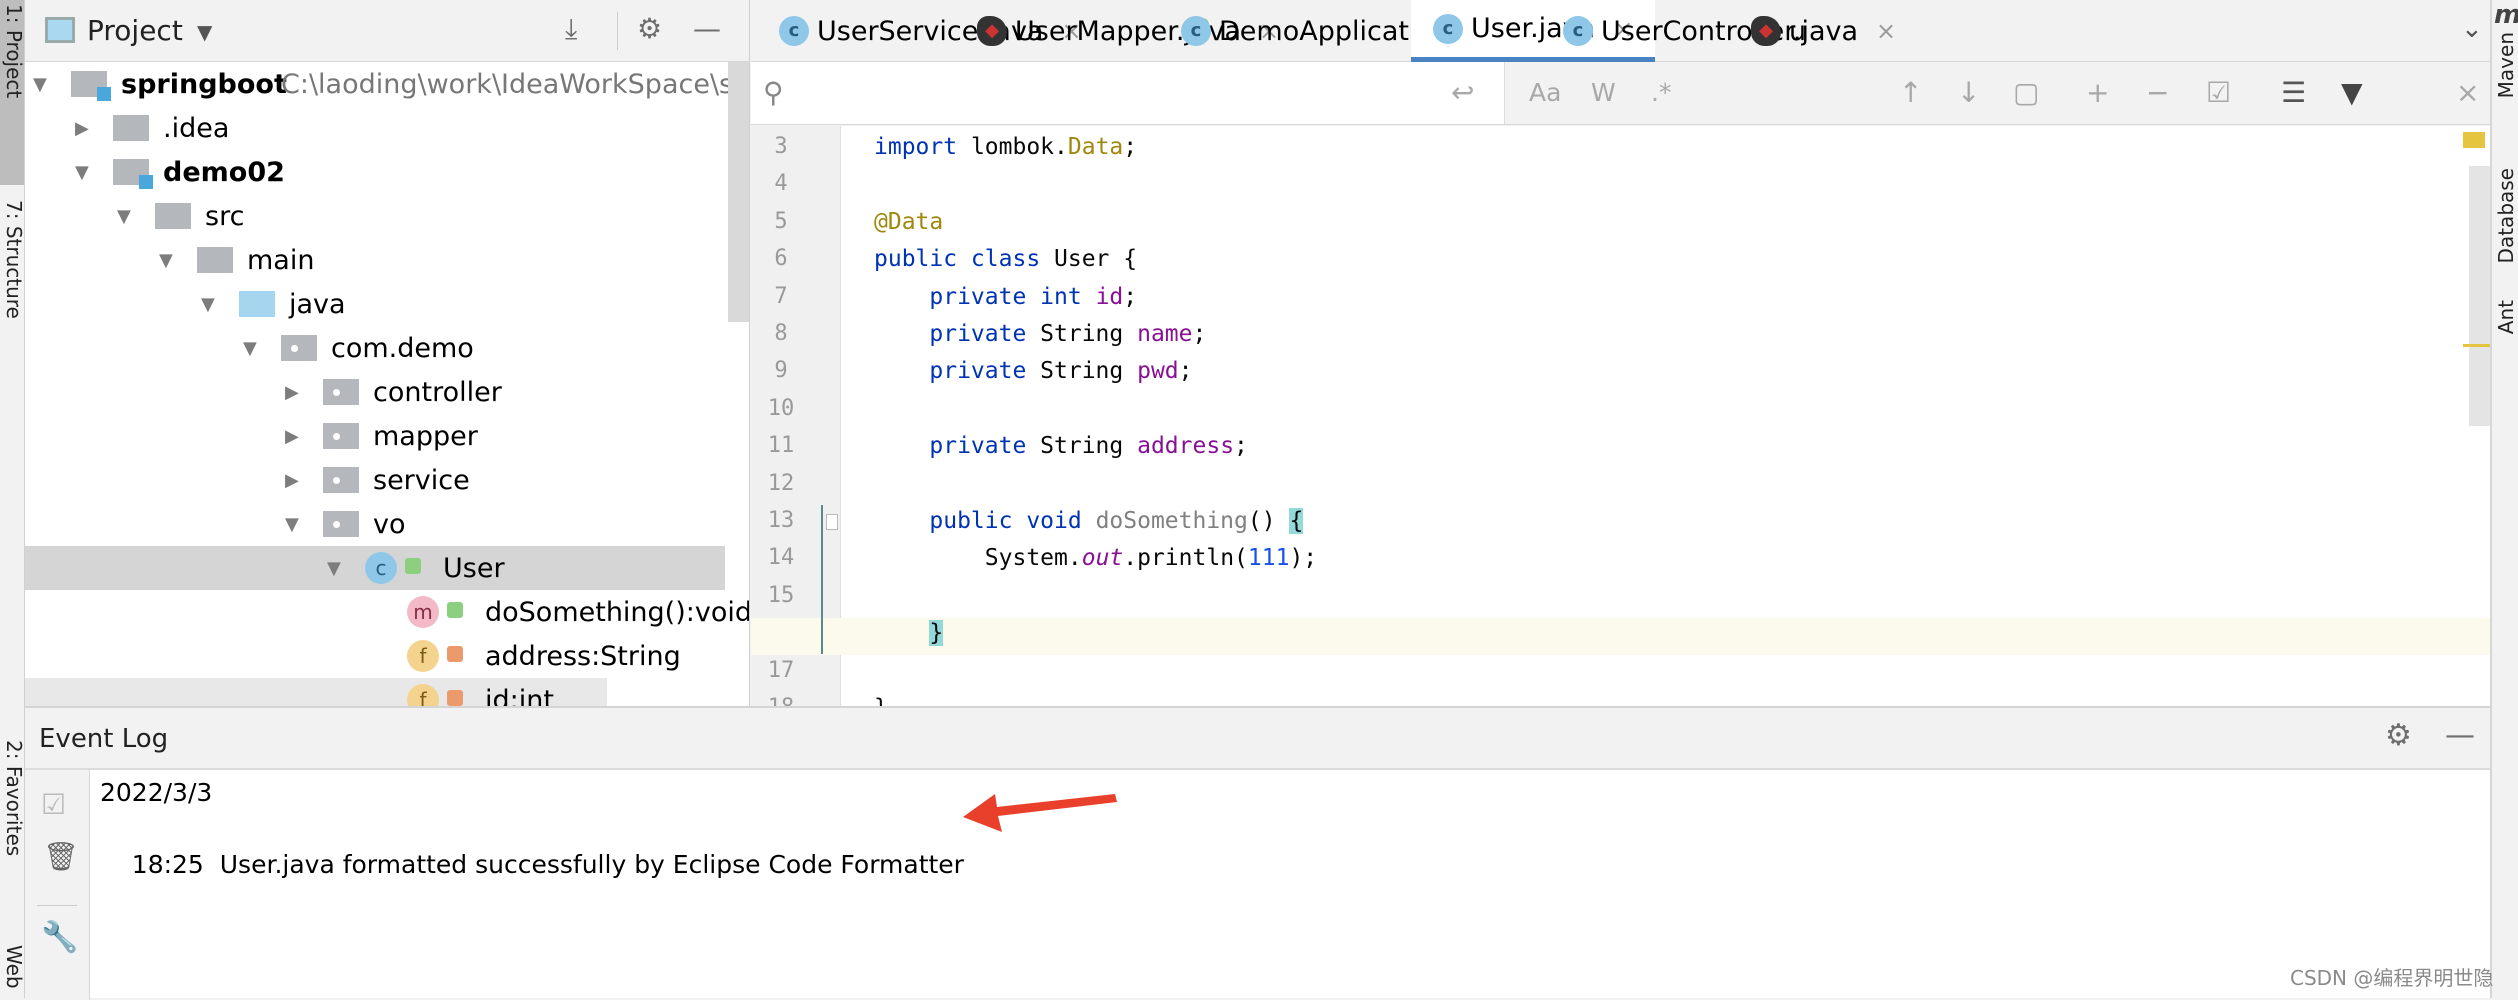  What do you see at coordinates (1005, 297) in the screenshot?
I see `code-line: private int id;` at bounding box center [1005, 297].